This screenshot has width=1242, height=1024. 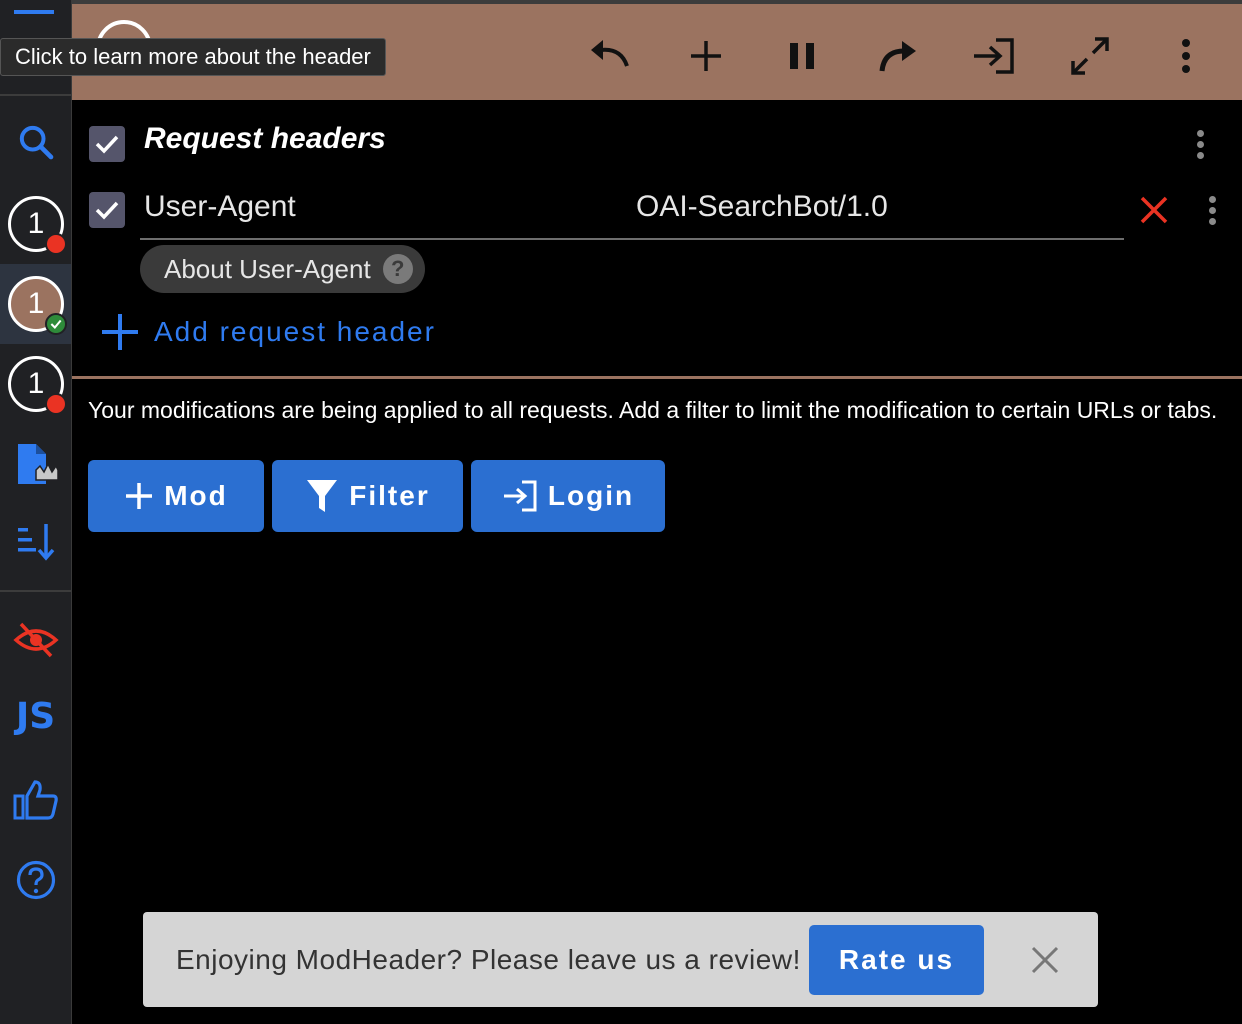 I want to click on more-vert-icon, so click(x=1186, y=56).